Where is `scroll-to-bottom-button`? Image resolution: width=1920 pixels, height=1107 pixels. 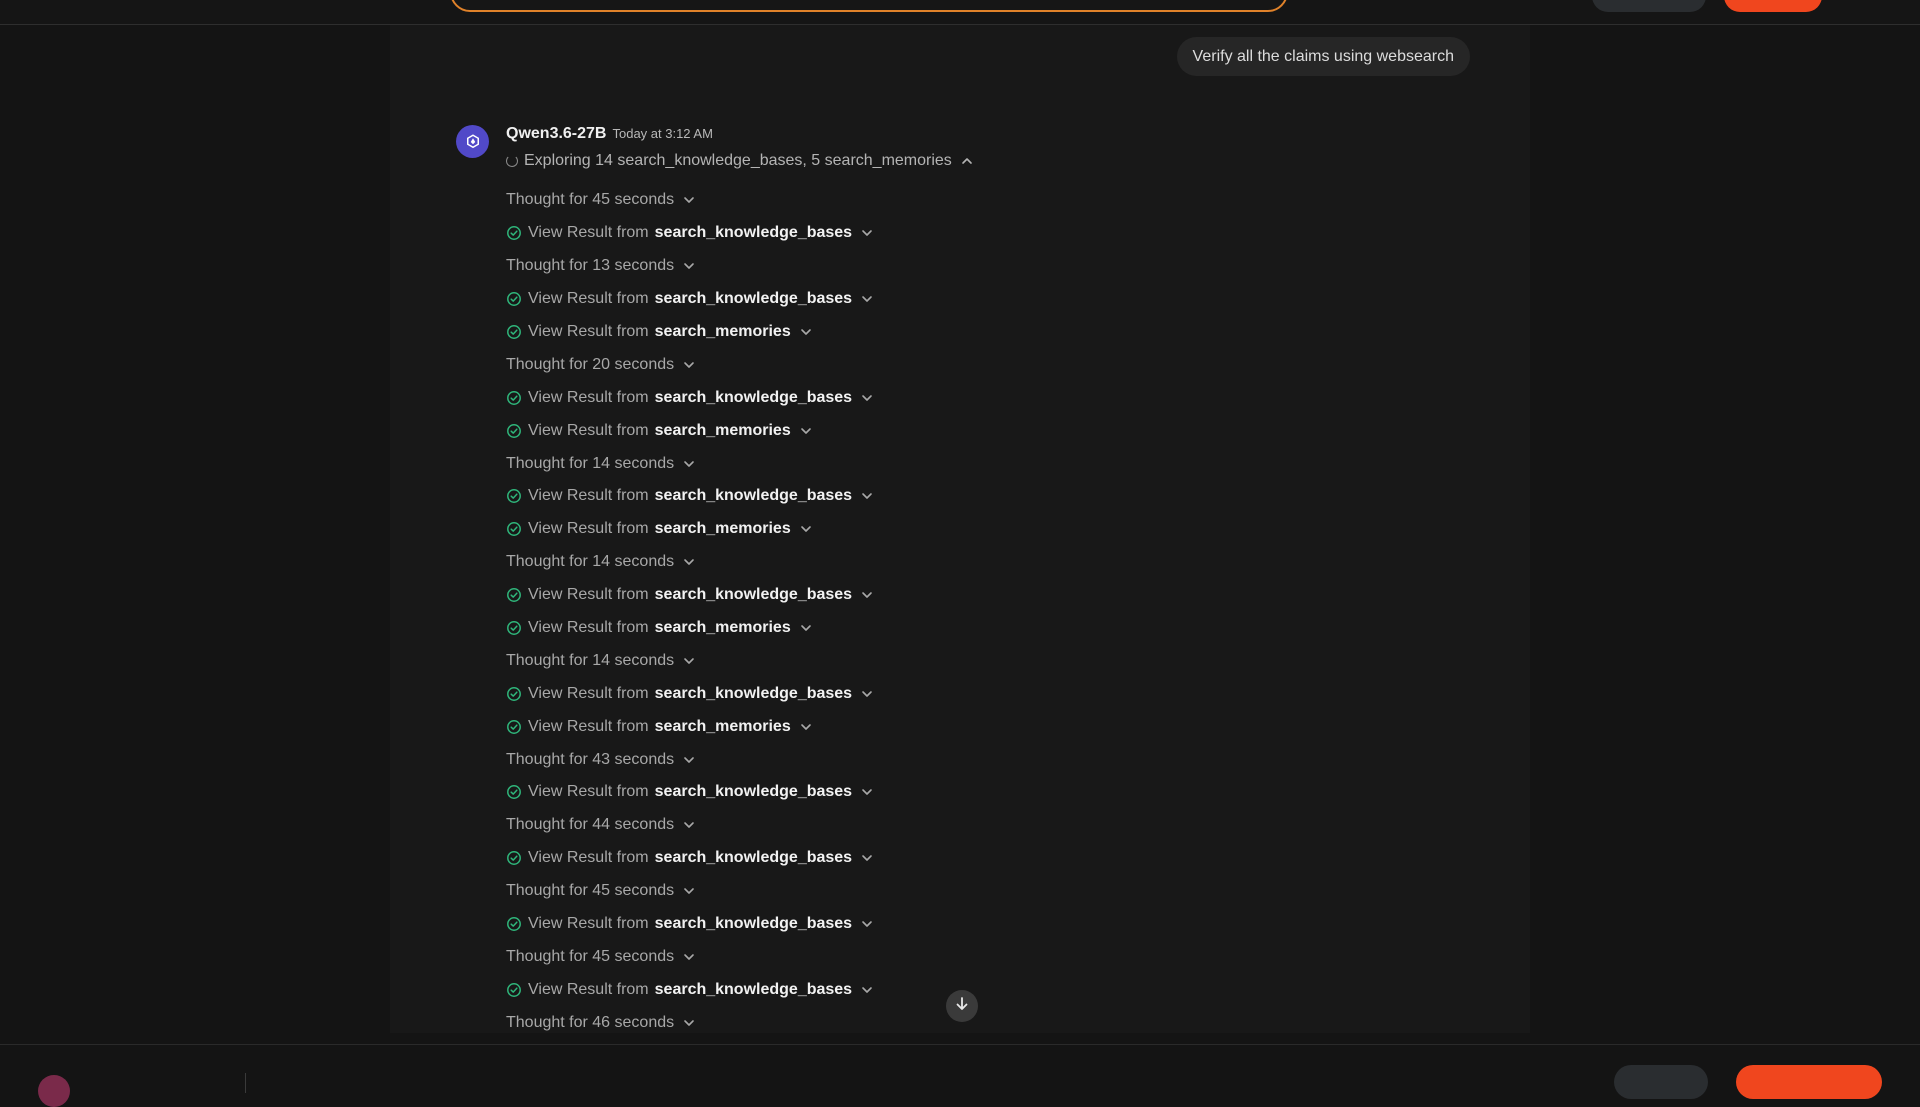 scroll-to-bottom-button is located at coordinates (962, 1006).